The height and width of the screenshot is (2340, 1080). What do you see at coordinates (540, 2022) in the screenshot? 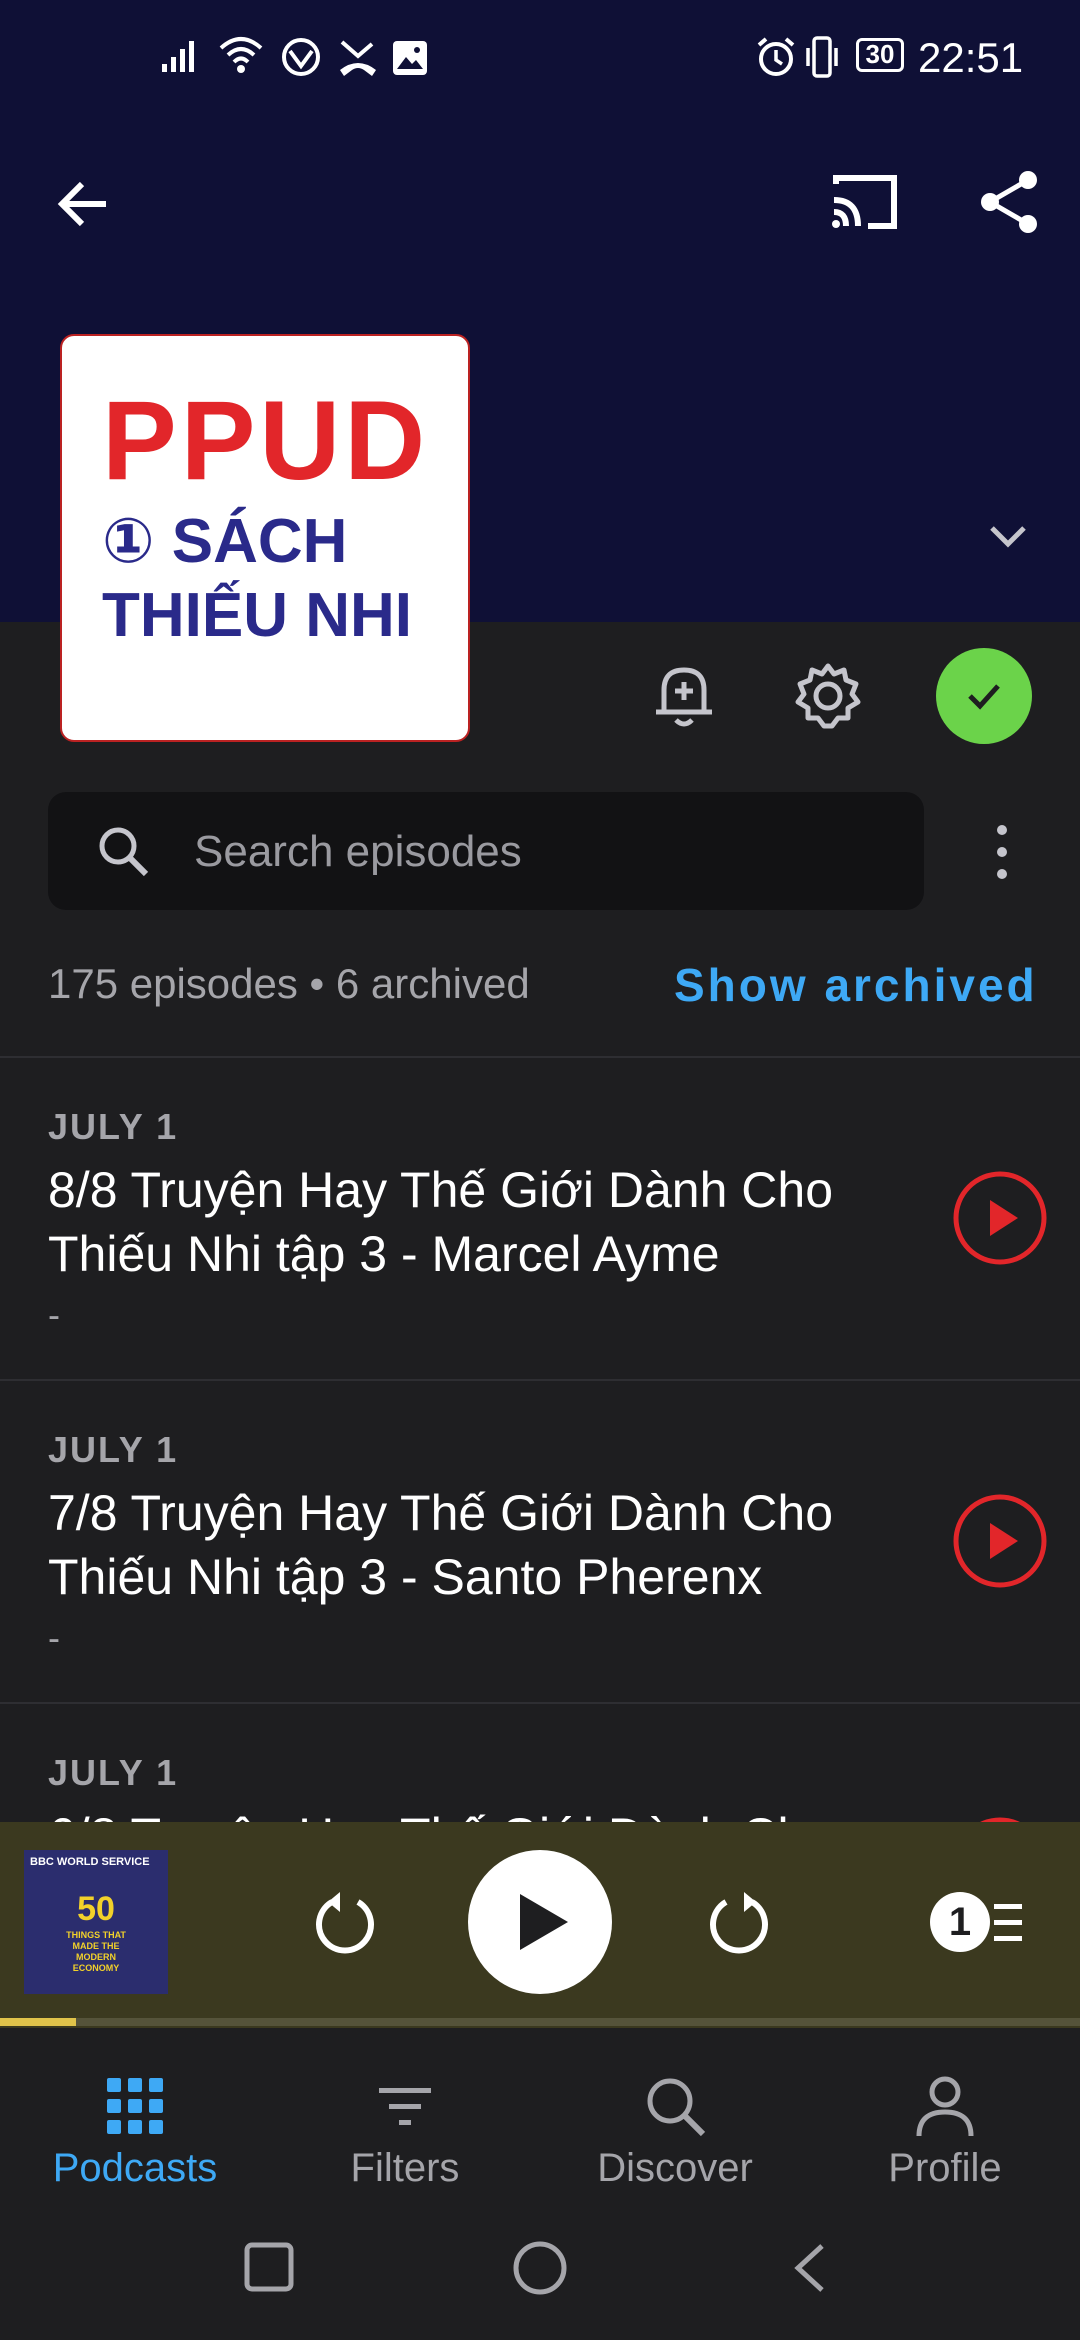
I see `playback-progress-track` at bounding box center [540, 2022].